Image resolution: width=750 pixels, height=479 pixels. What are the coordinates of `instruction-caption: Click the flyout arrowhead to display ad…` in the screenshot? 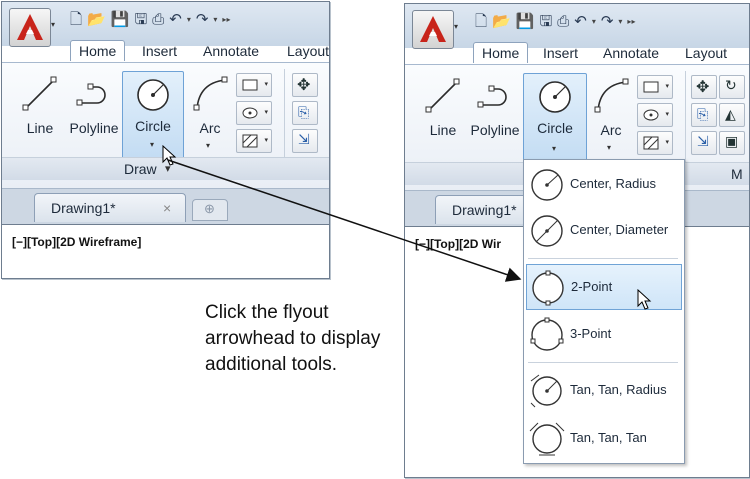 It's located at (305, 339).